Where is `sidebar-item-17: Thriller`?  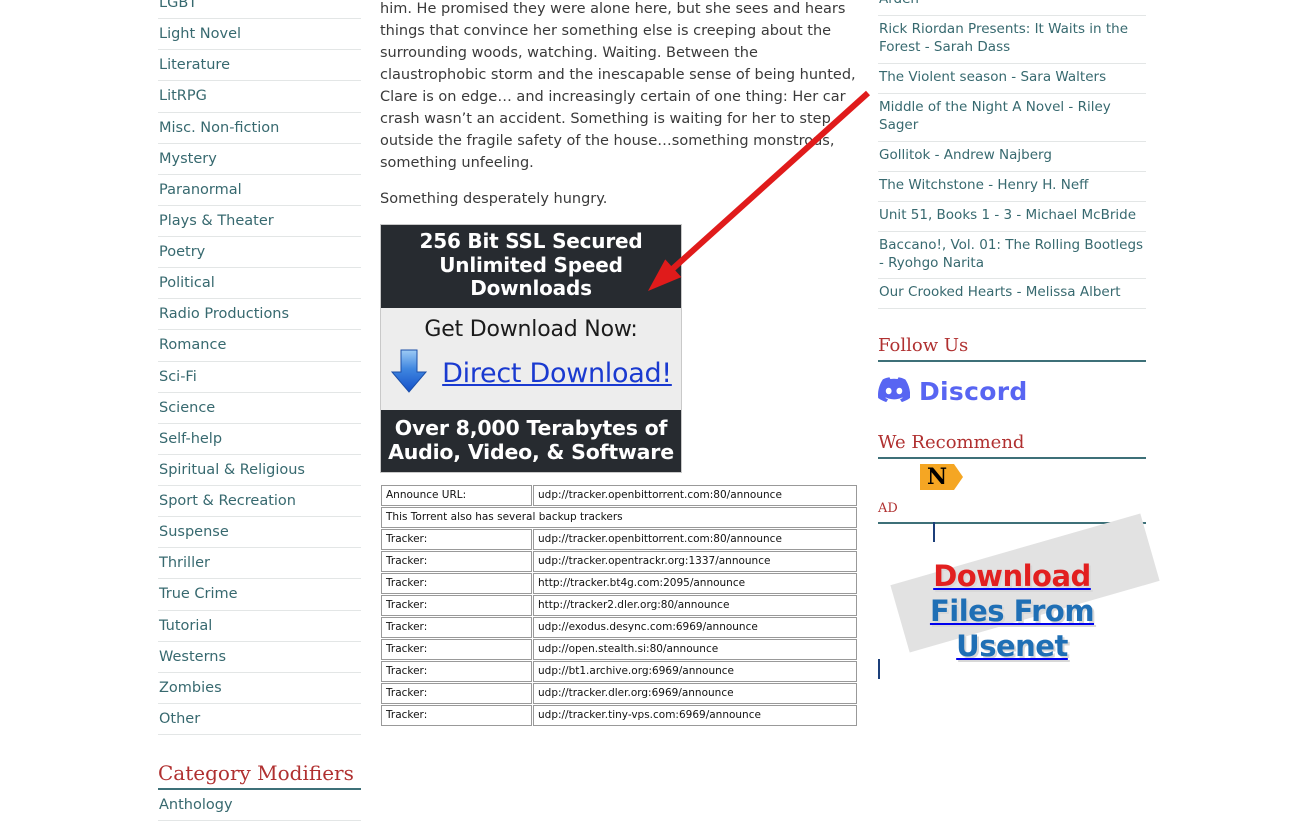 sidebar-item-17: Thriller is located at coordinates (259, 563).